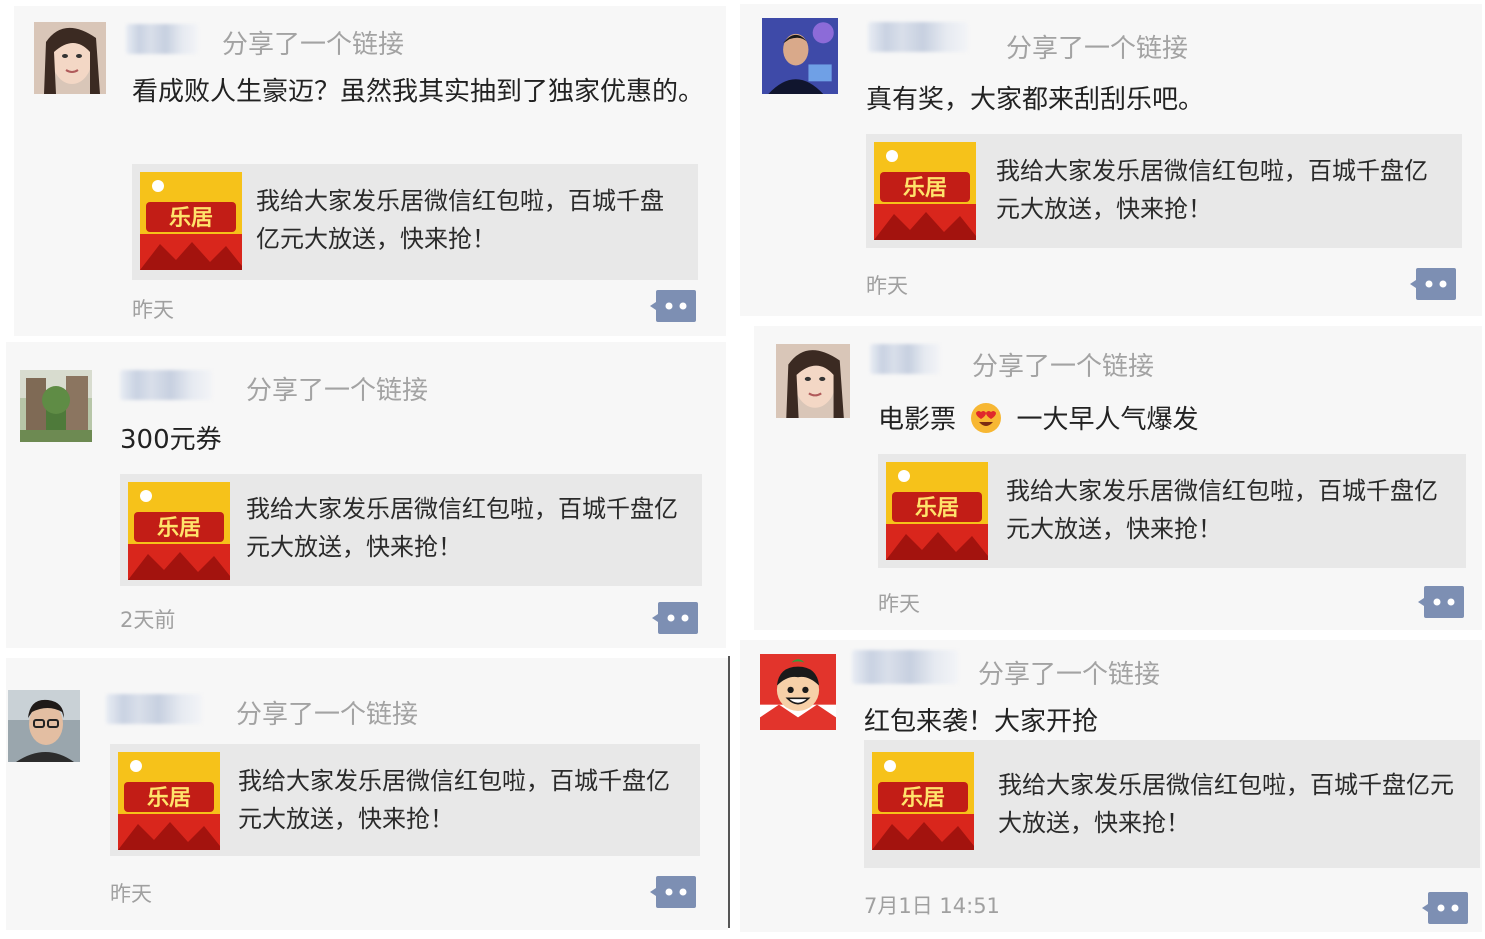 Image resolution: width=1485 pixels, height=939 pixels. I want to click on post-text-part: 一大早人气爆发, so click(1107, 420).